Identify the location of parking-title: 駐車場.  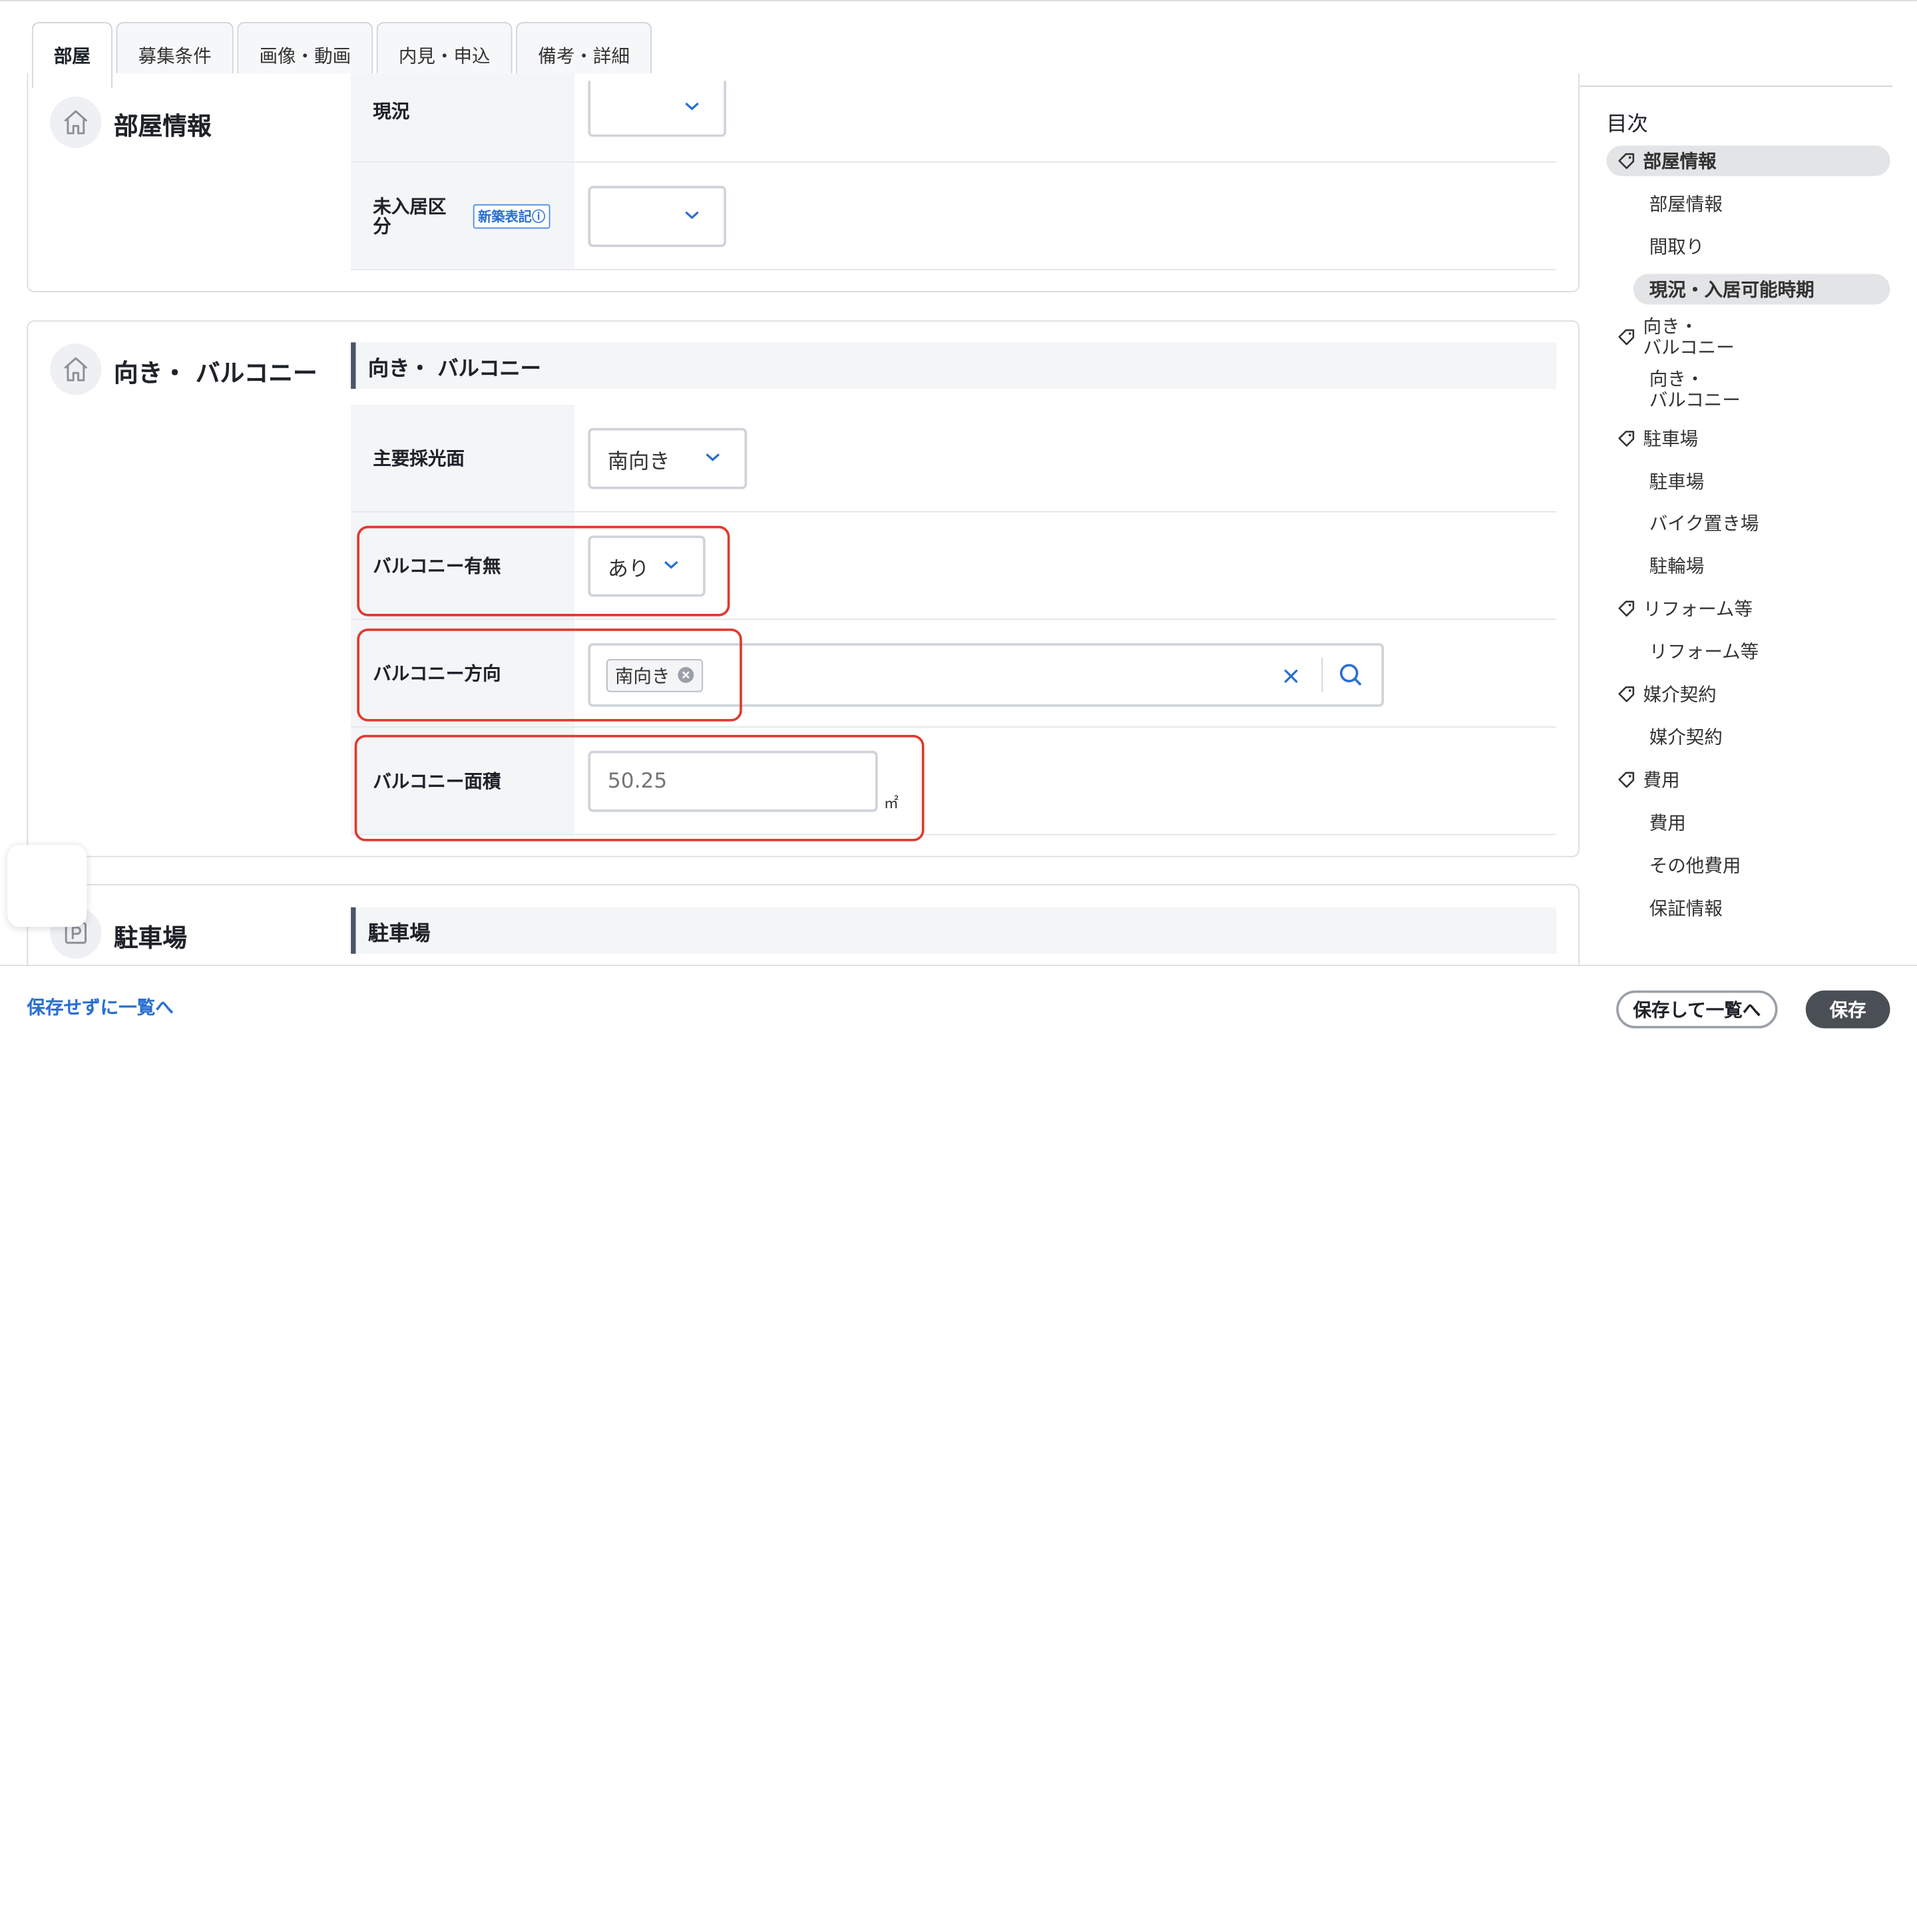
(150, 938).